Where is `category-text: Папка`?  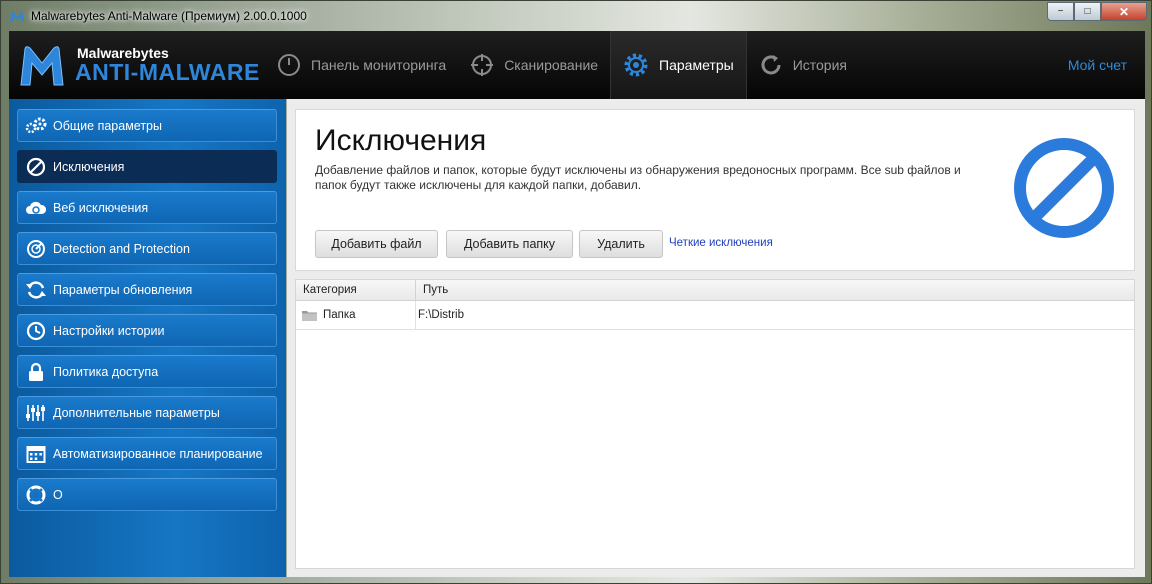
category-text: Папка is located at coordinates (339, 315).